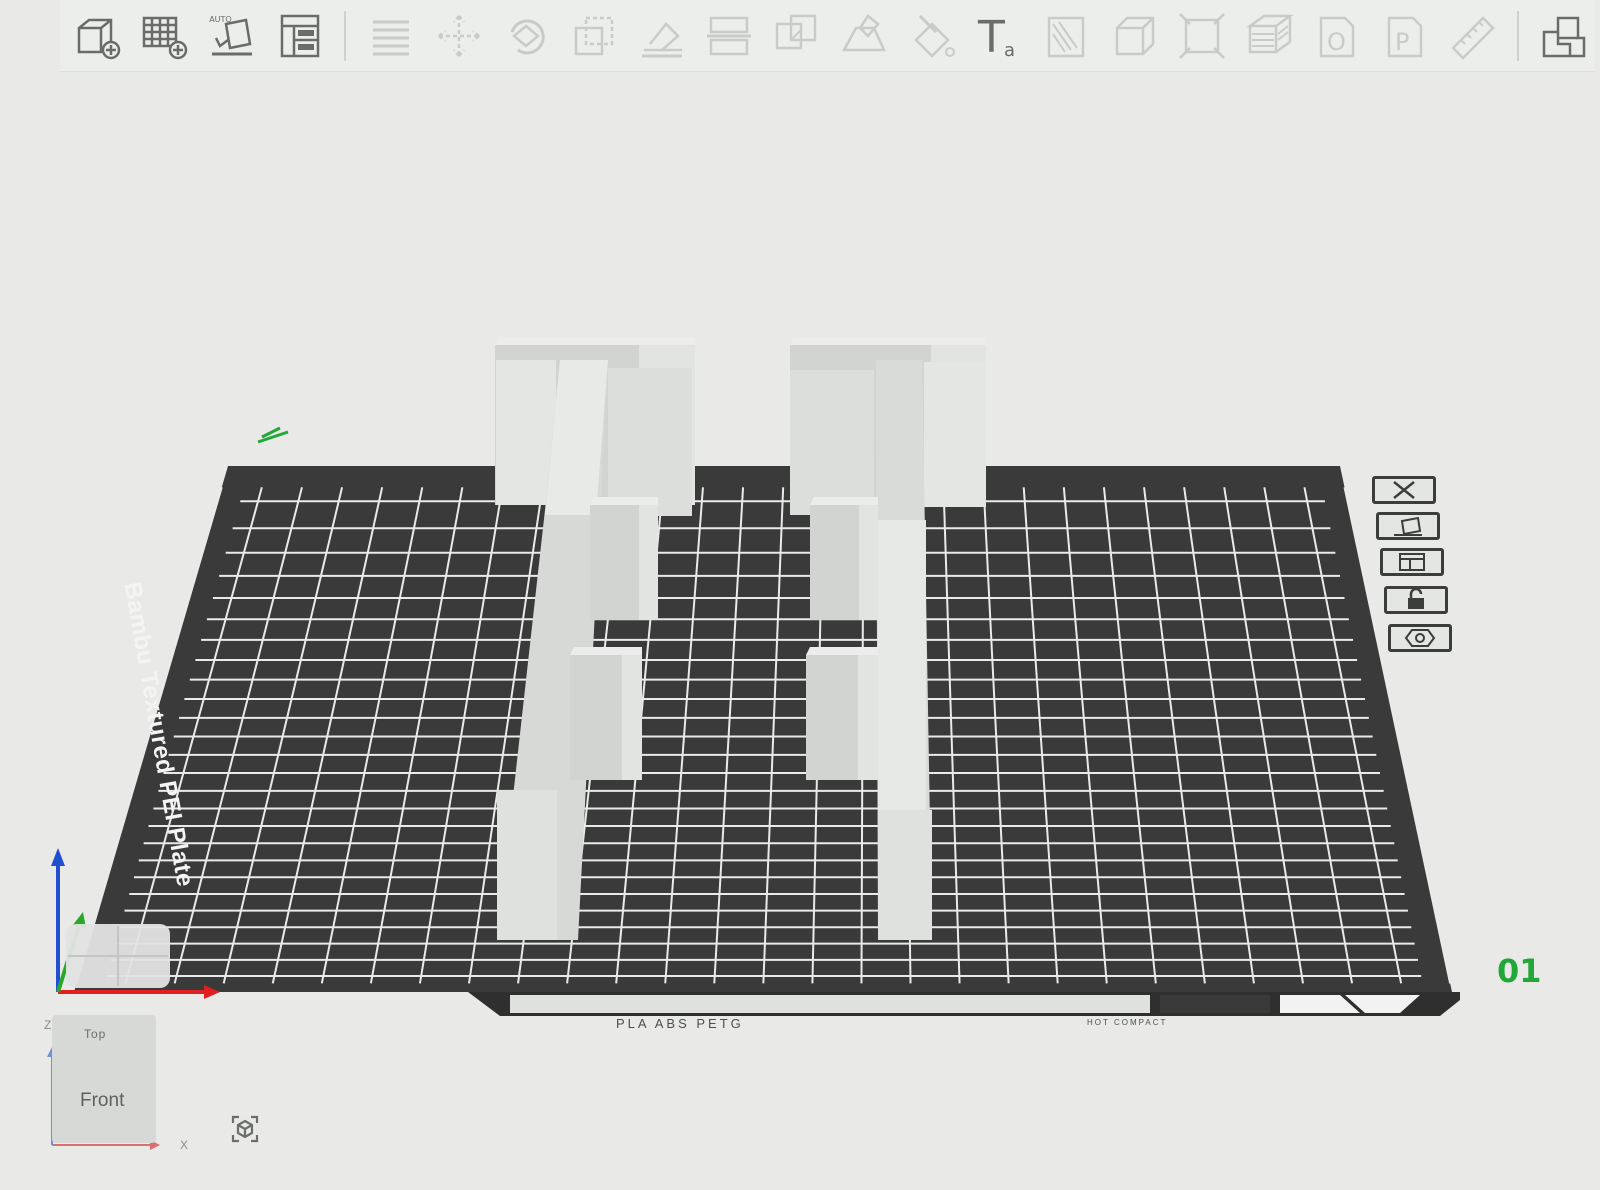 The height and width of the screenshot is (1190, 1600). I want to click on support-paint-icon, so click(864, 32).